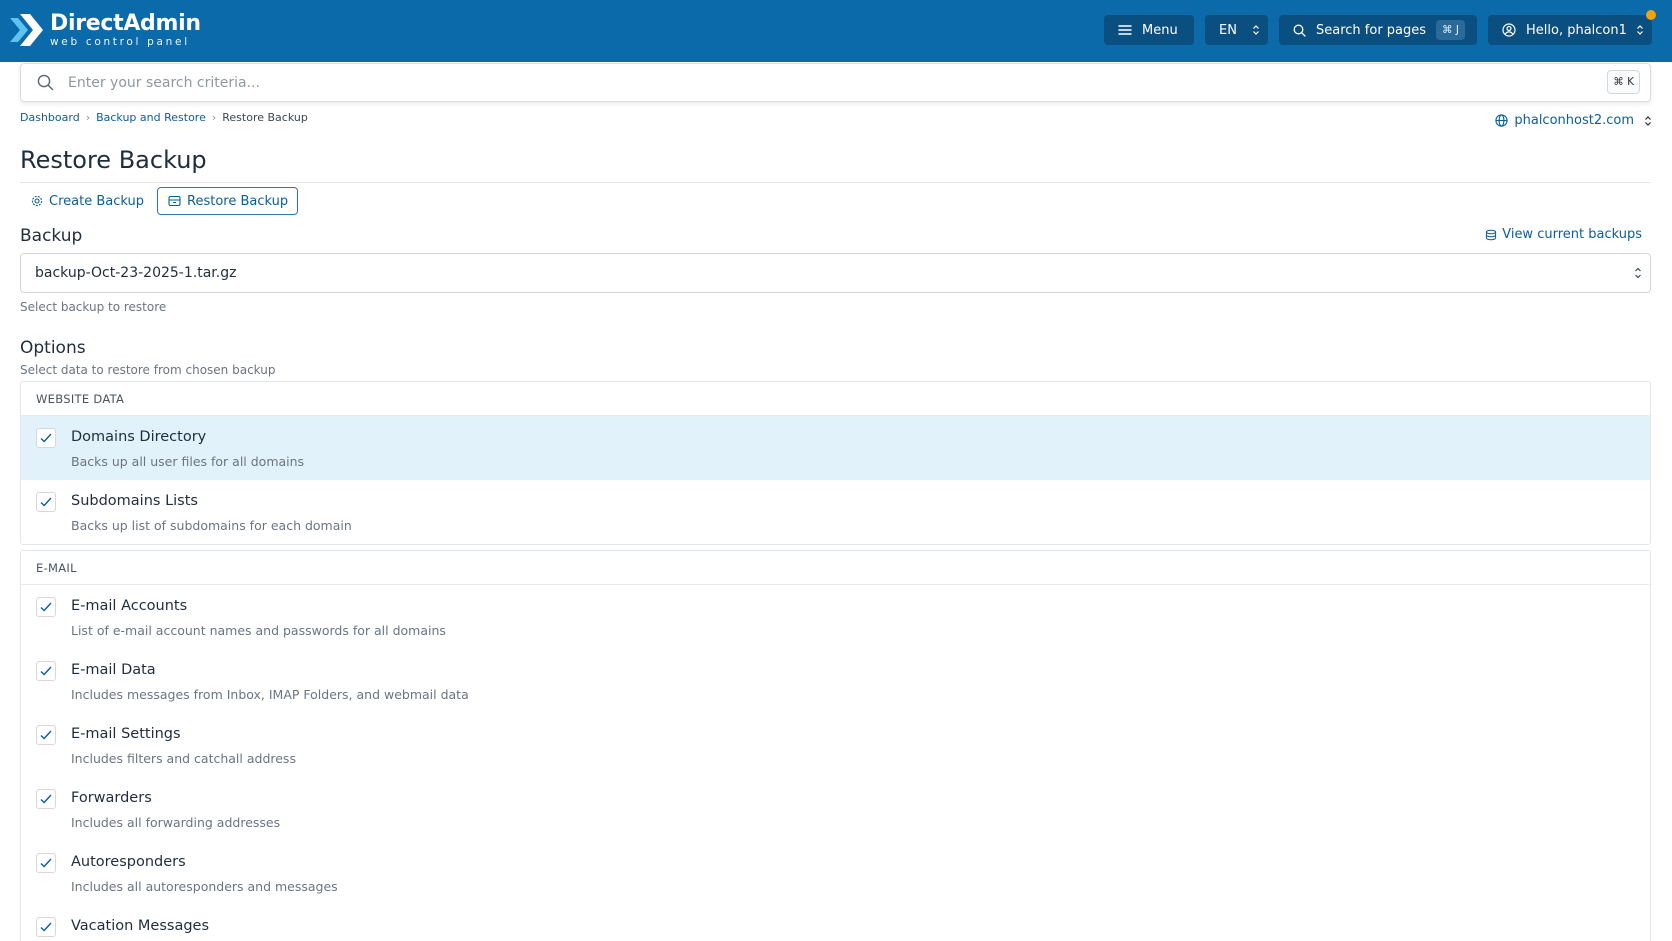  I want to click on user-menu-button: Hello, phalcon1, so click(1570, 30).